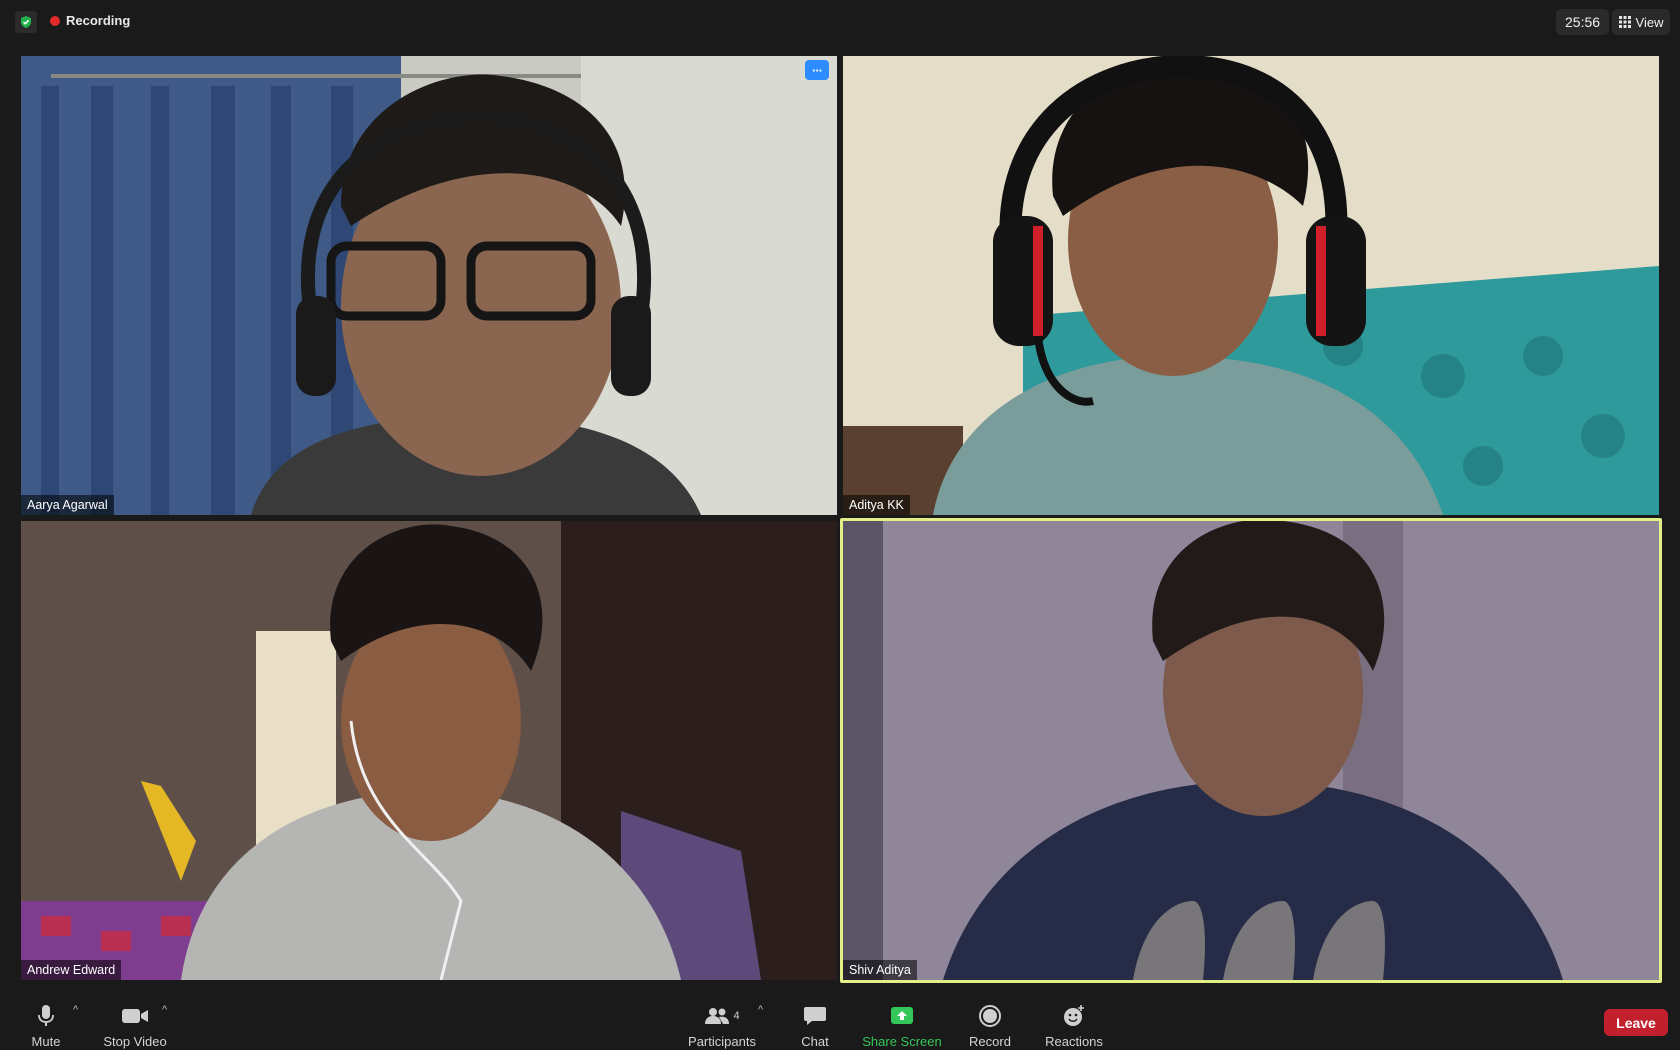  I want to click on chat-label: Chat, so click(815, 1041).